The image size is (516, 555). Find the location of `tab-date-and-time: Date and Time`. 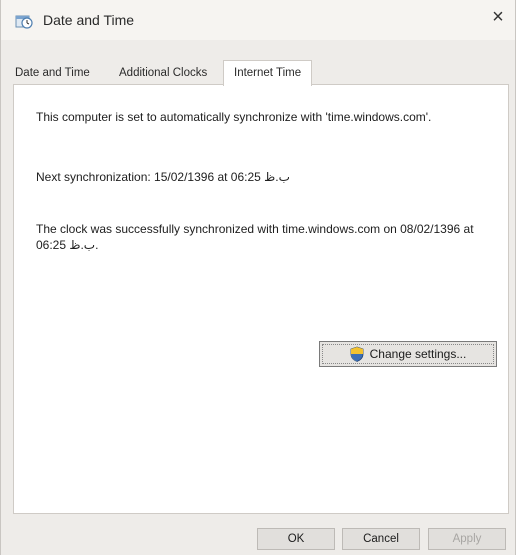

tab-date-and-time: Date and Time is located at coordinates (52, 73).